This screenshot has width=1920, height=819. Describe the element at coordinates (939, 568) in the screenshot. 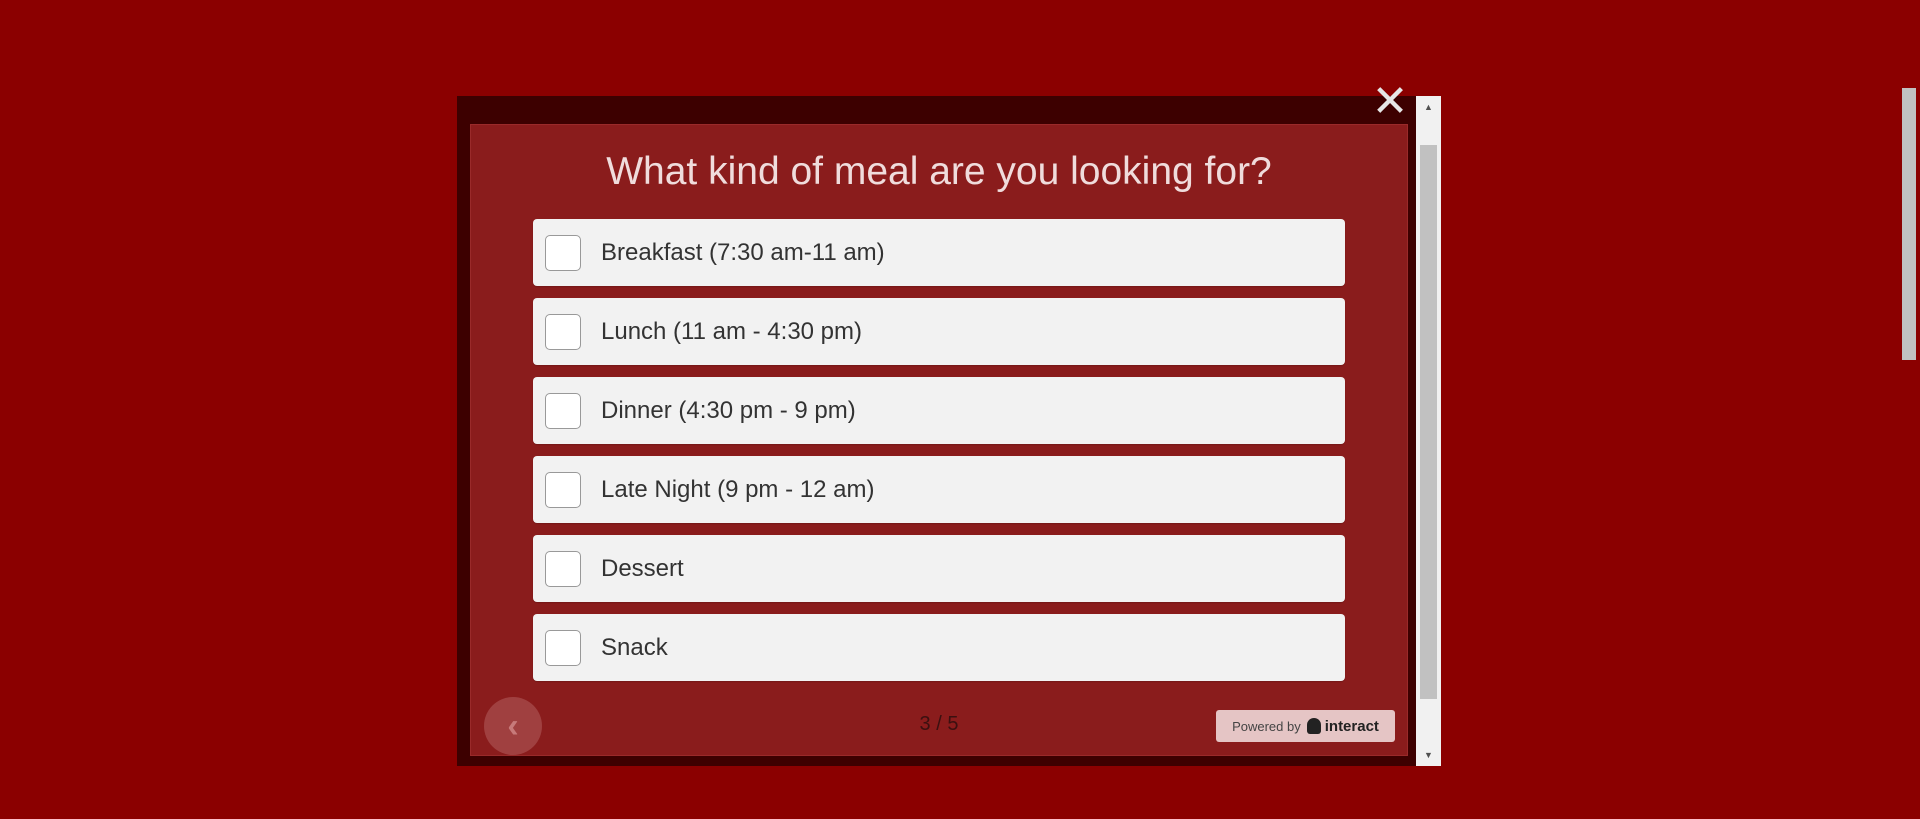

I see `answer-option-dessert: Dessert` at that location.